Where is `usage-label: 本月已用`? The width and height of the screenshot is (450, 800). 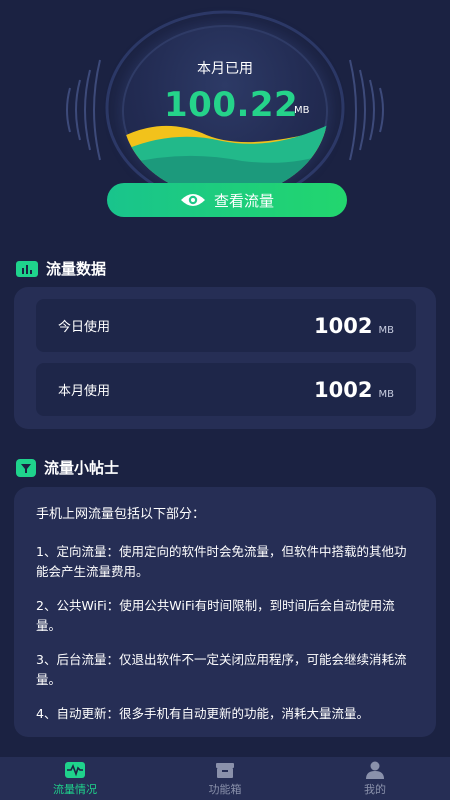
usage-label: 本月已用 is located at coordinates (225, 69).